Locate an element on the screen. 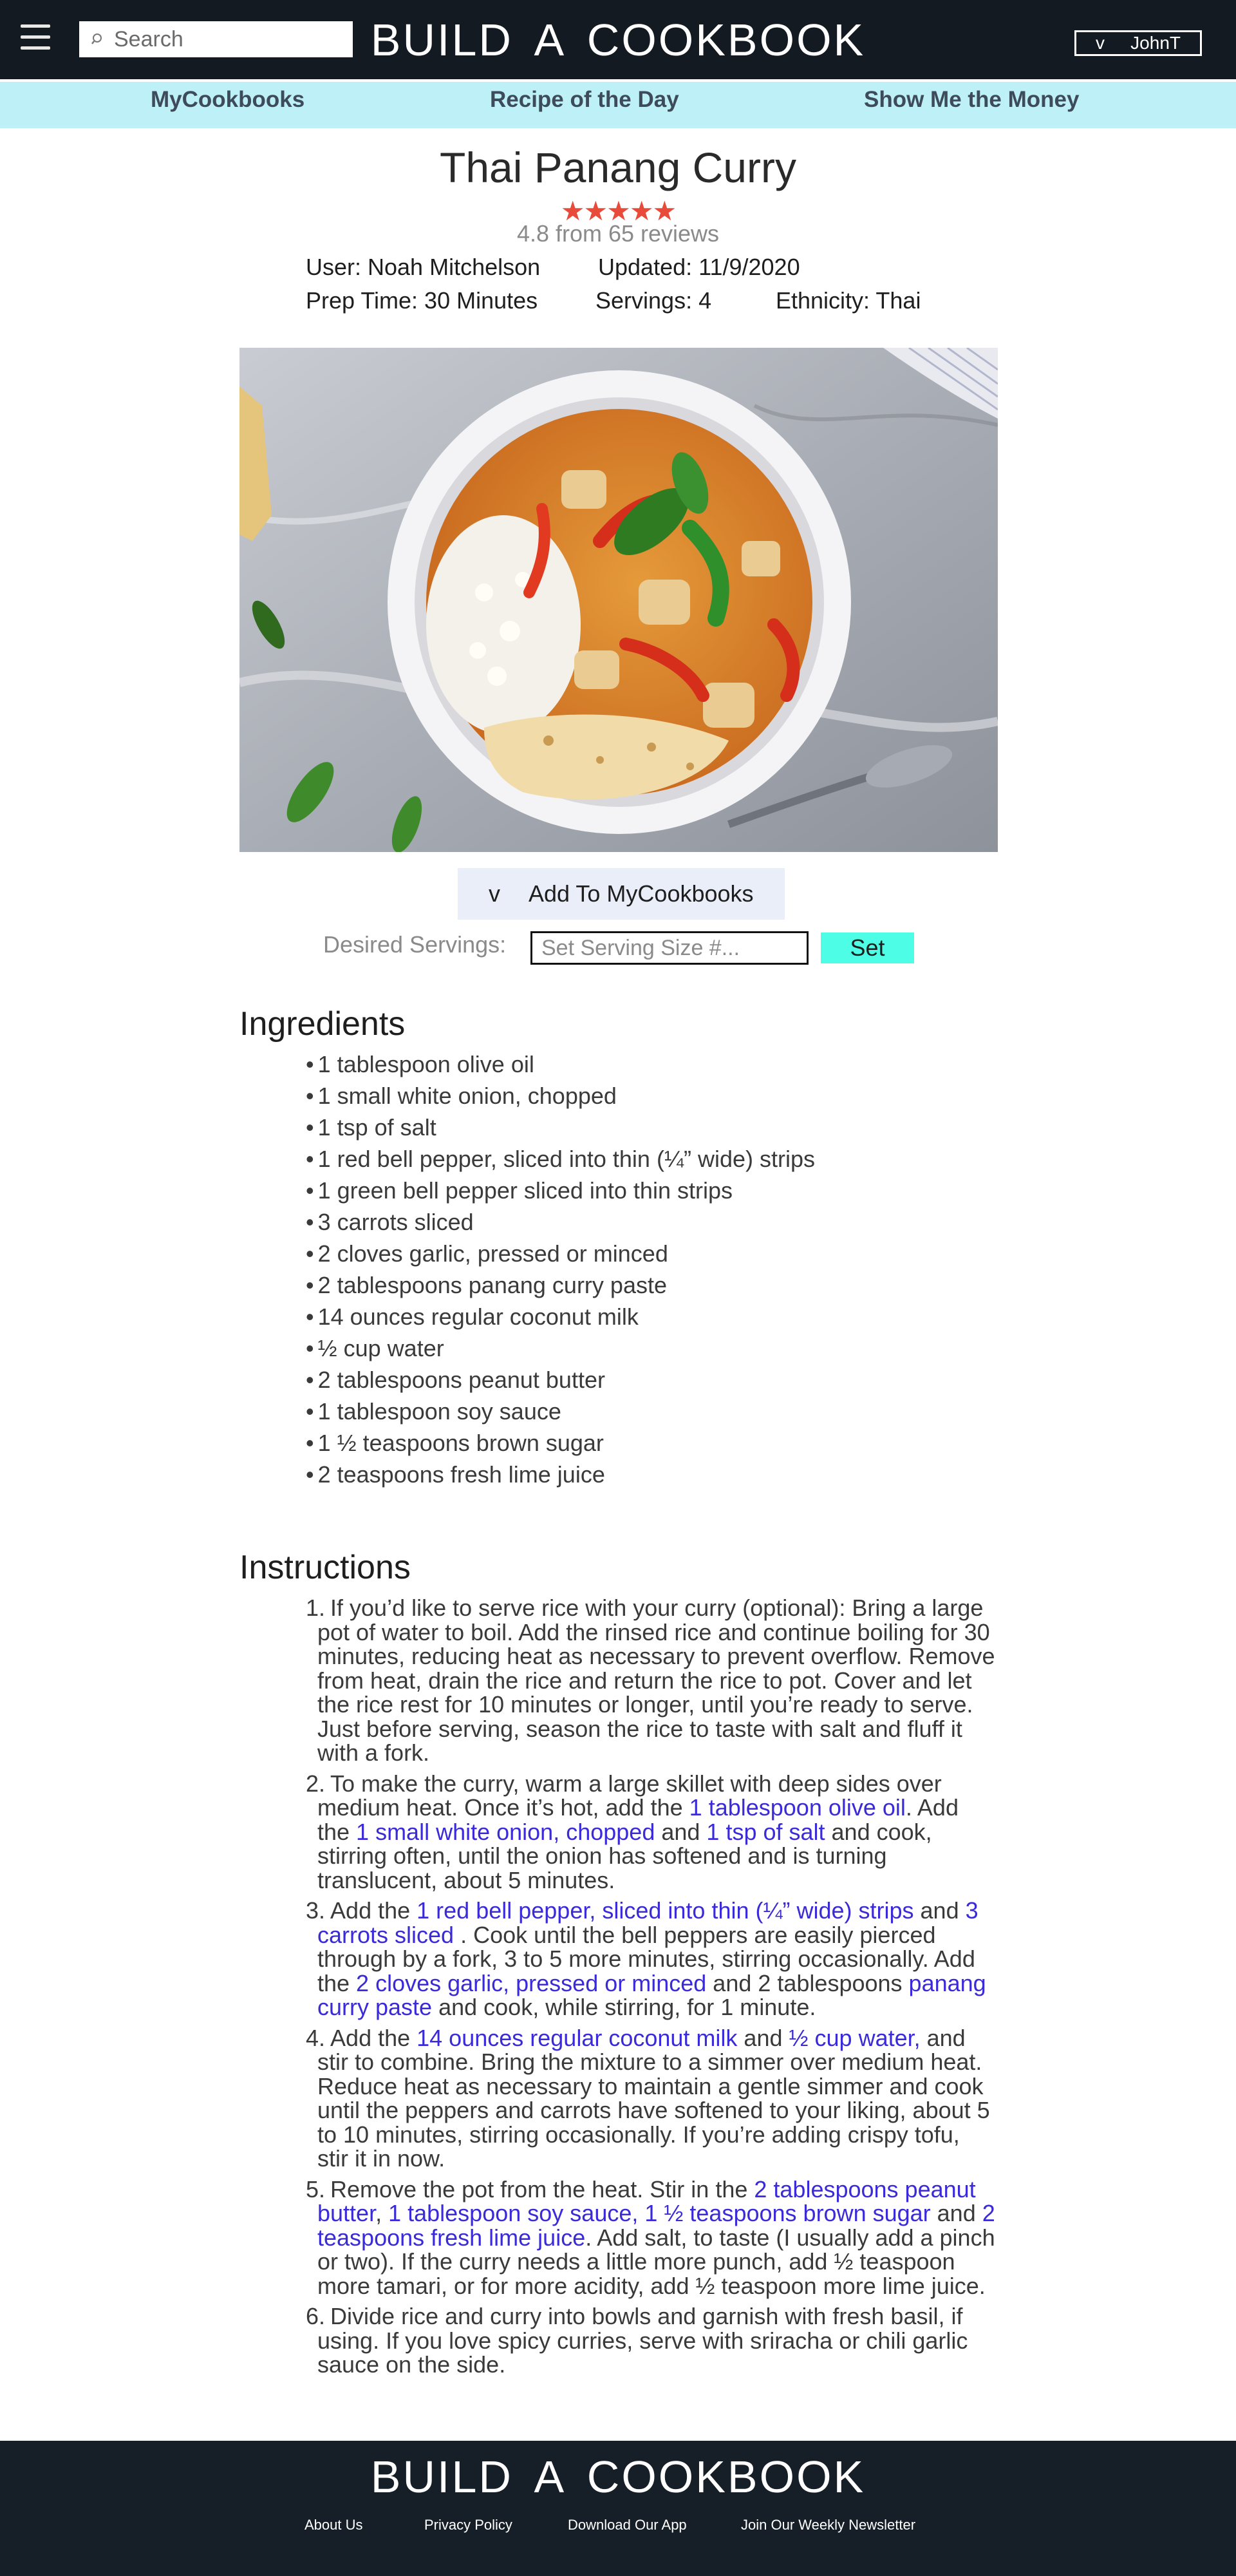  ingredient-link: 2 tablespoons peanut is located at coordinates (864, 2189).